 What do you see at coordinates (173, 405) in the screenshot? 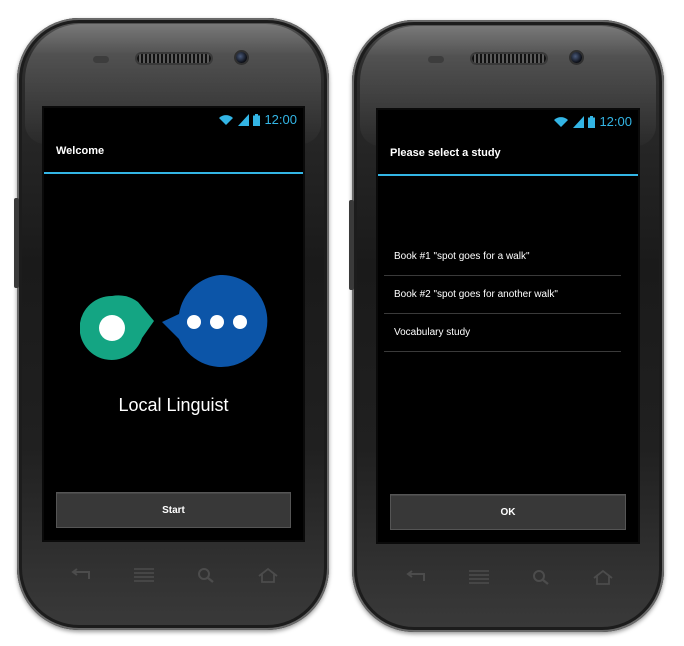
I see `app-name: Local Linguist` at bounding box center [173, 405].